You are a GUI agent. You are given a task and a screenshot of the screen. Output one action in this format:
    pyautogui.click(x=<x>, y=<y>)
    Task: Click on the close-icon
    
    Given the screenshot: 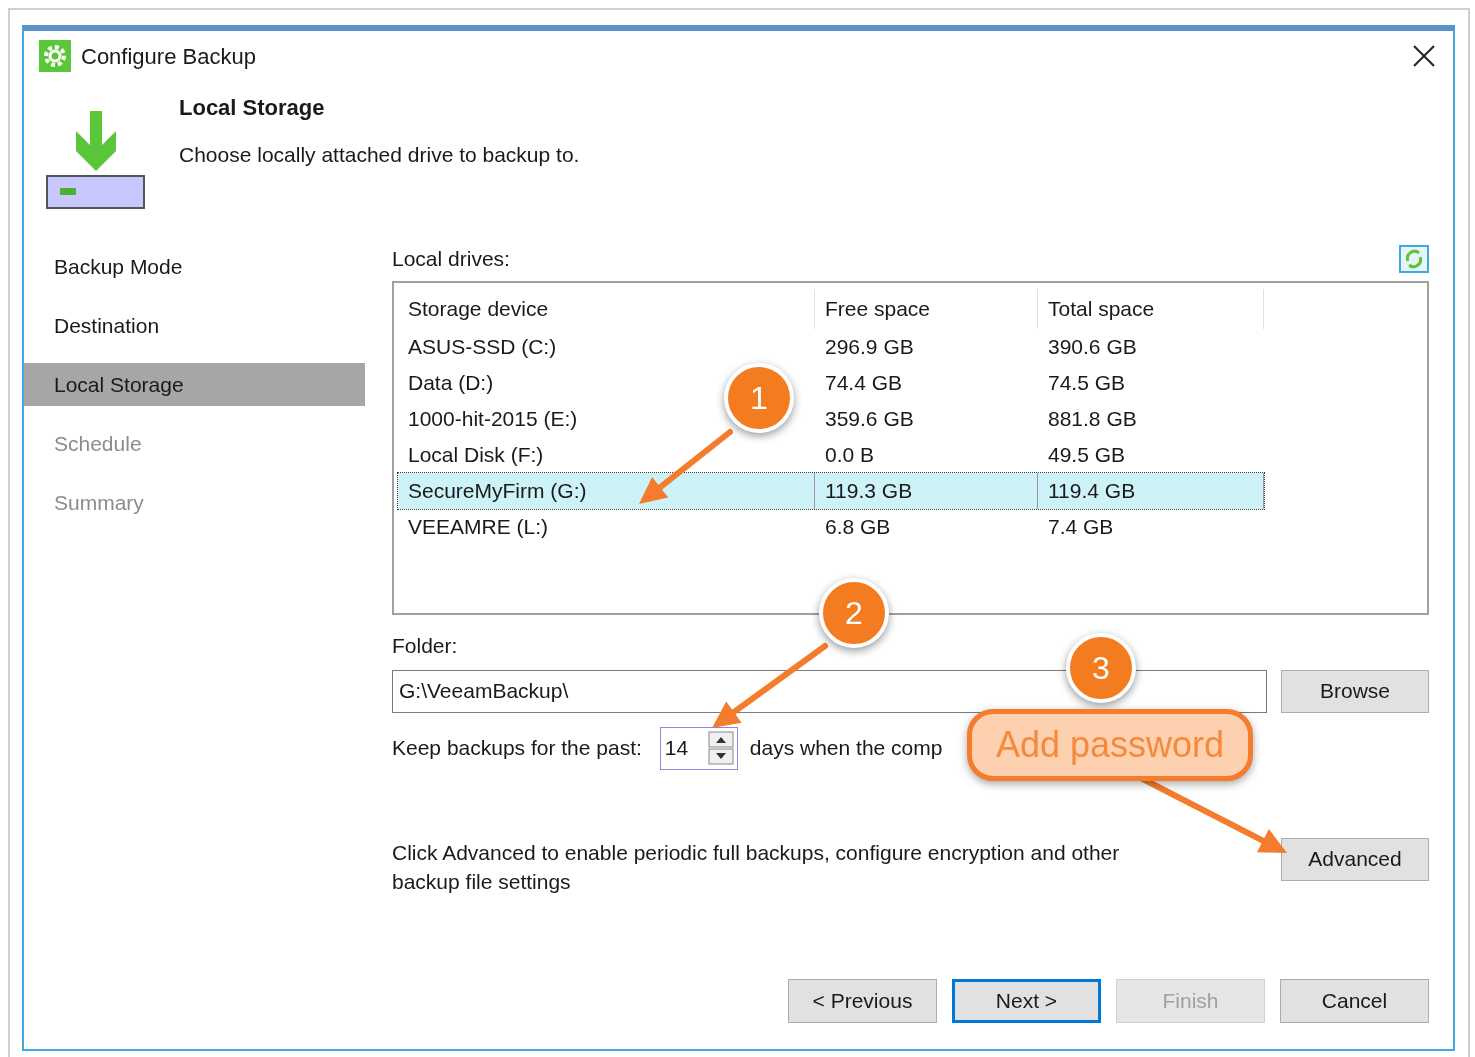 What is the action you would take?
    pyautogui.click(x=1424, y=56)
    